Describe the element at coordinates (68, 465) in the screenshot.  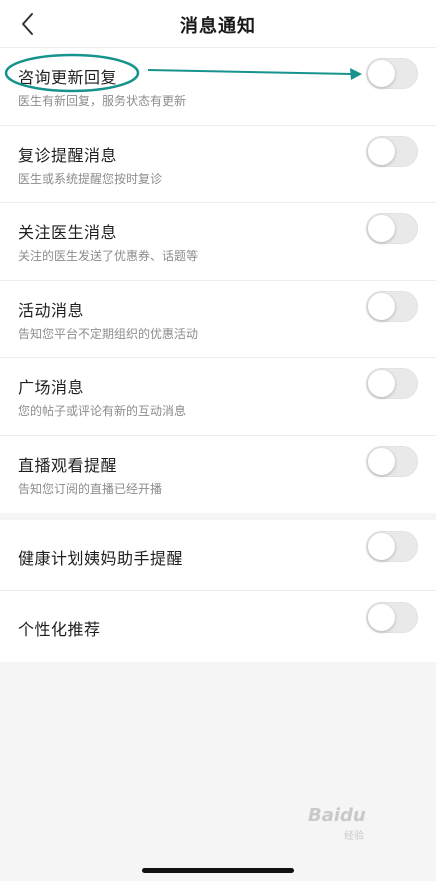
I see `setting-title: 直播观看提醒` at that location.